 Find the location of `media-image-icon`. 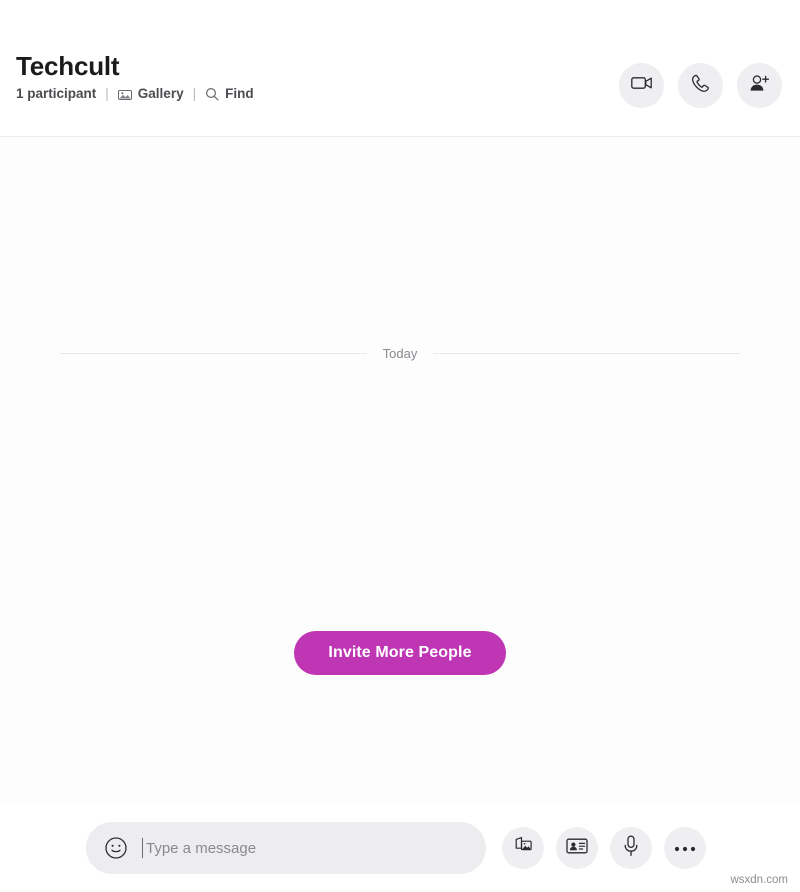

media-image-icon is located at coordinates (523, 848).